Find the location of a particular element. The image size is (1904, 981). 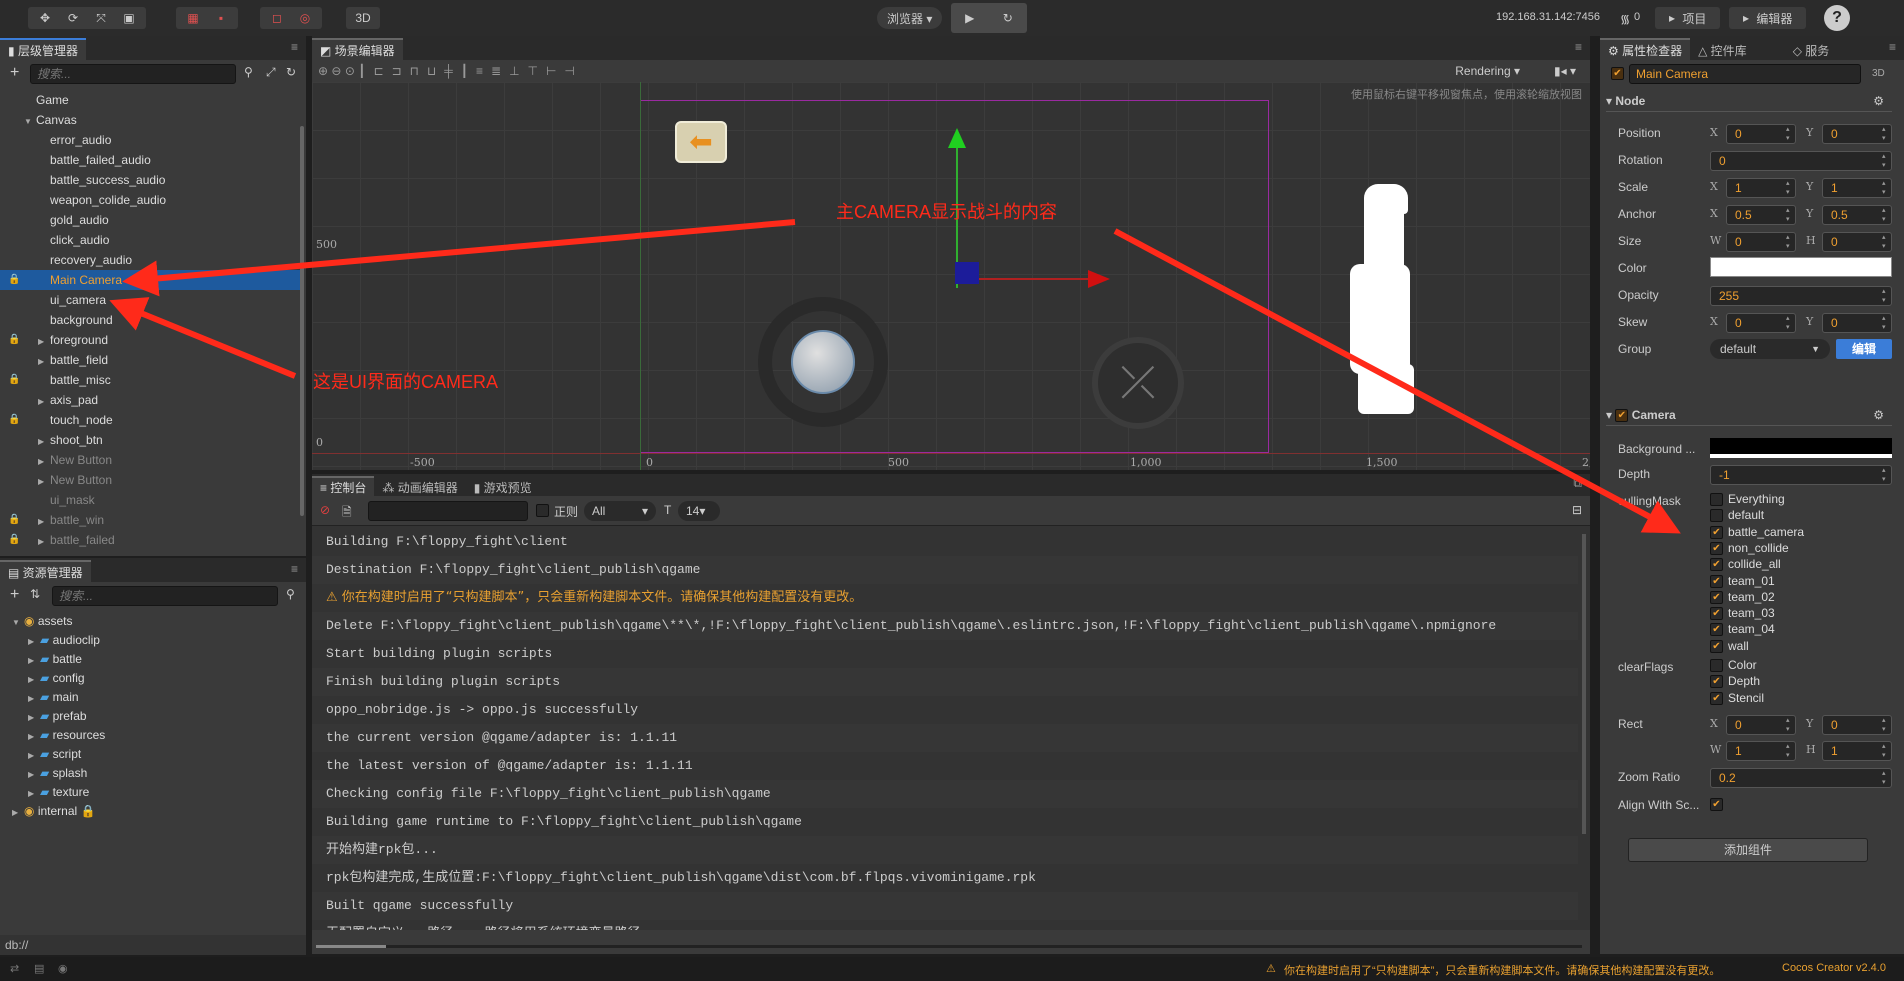

rect-tool-icon: ▣ is located at coordinates (129, 18).